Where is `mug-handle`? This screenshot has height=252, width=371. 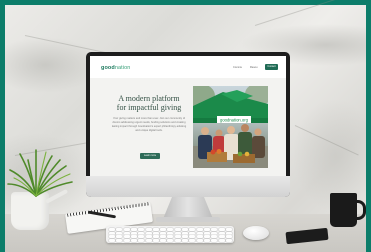
mug-handle is located at coordinates (359, 210).